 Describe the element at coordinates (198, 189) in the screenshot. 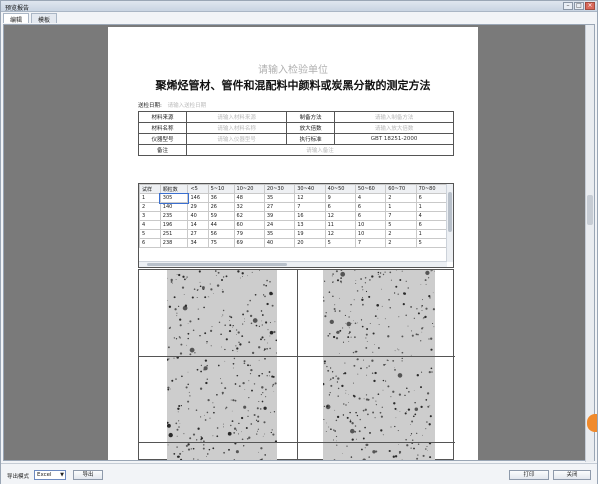

I see `column-header: <5` at that location.